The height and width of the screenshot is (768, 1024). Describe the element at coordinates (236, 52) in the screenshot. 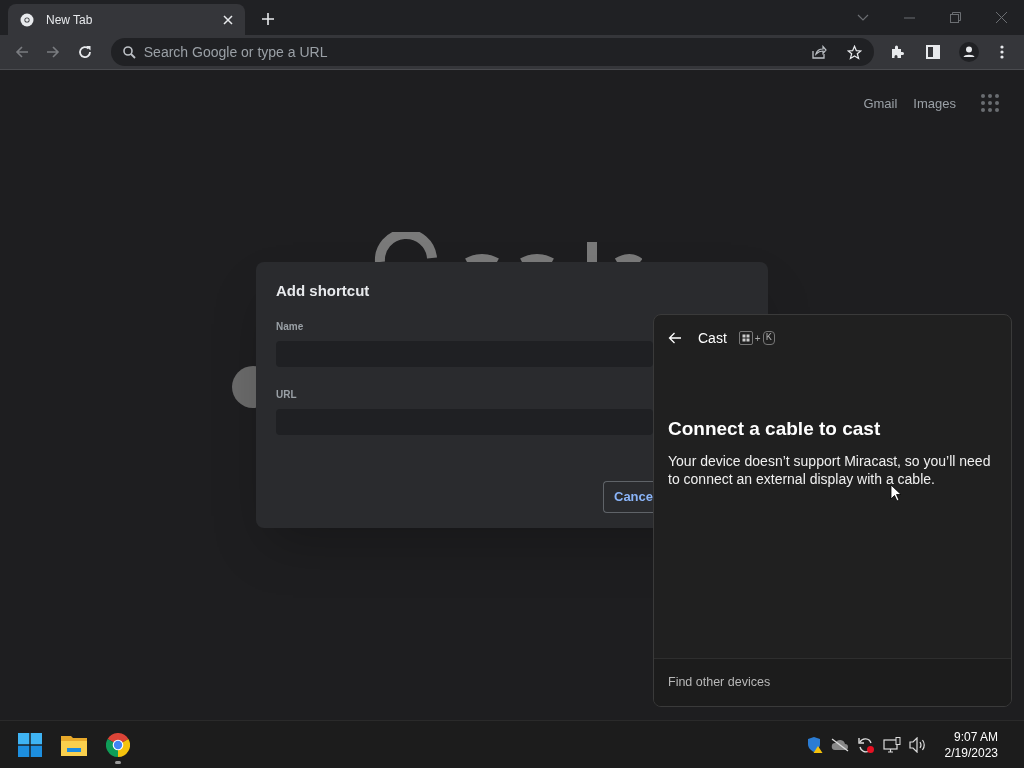

I see `address-placeholder: Search Google or type a URL` at that location.